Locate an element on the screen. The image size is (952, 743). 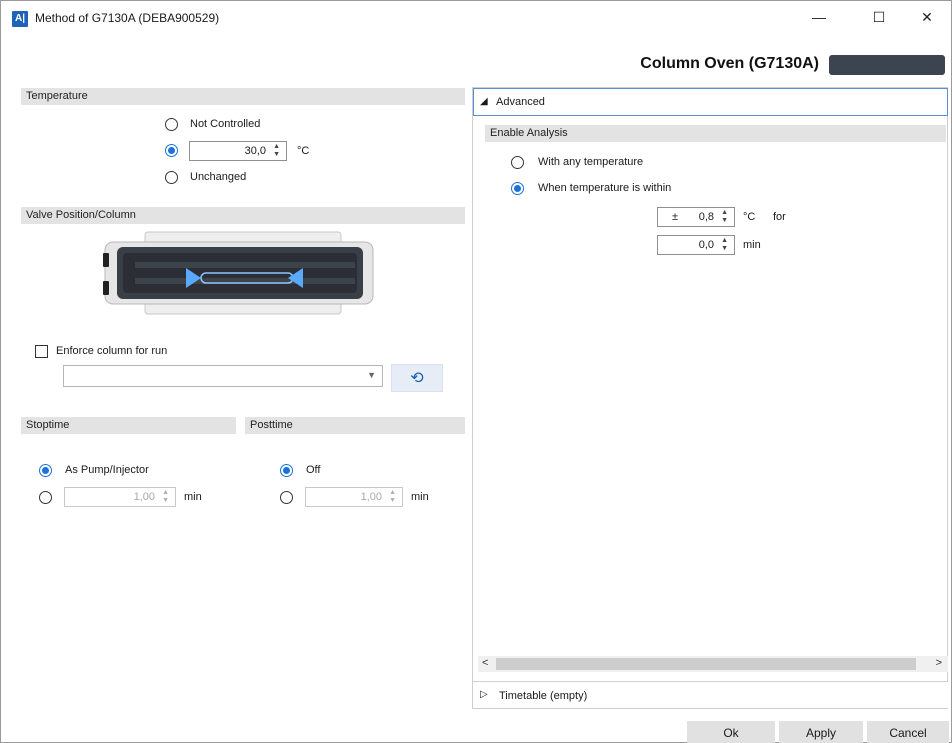
expand-triangle-icon: ▷ is located at coordinates (484, 694).